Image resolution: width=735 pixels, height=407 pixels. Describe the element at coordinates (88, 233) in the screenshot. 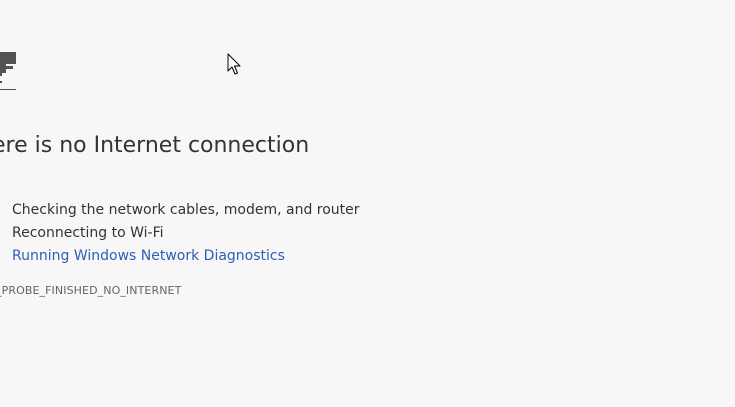

I see `suggestion-item: Reconnecting to Wi-Fi` at that location.